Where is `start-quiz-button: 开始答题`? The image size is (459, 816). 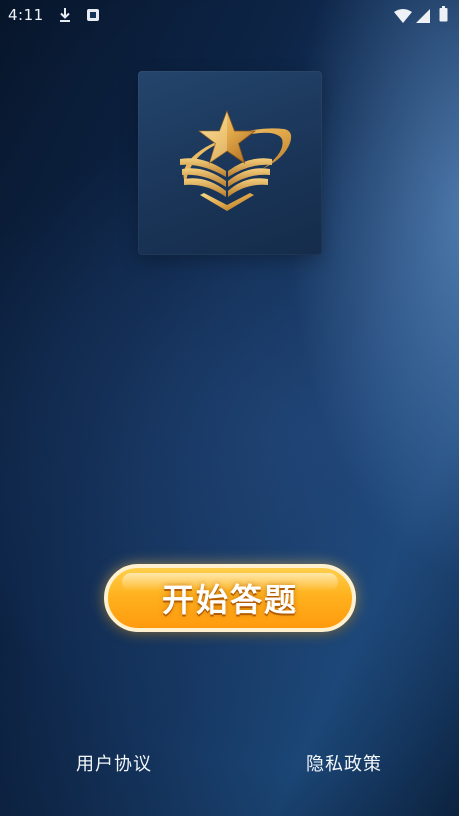 start-quiz-button: 开始答题 is located at coordinates (230, 598).